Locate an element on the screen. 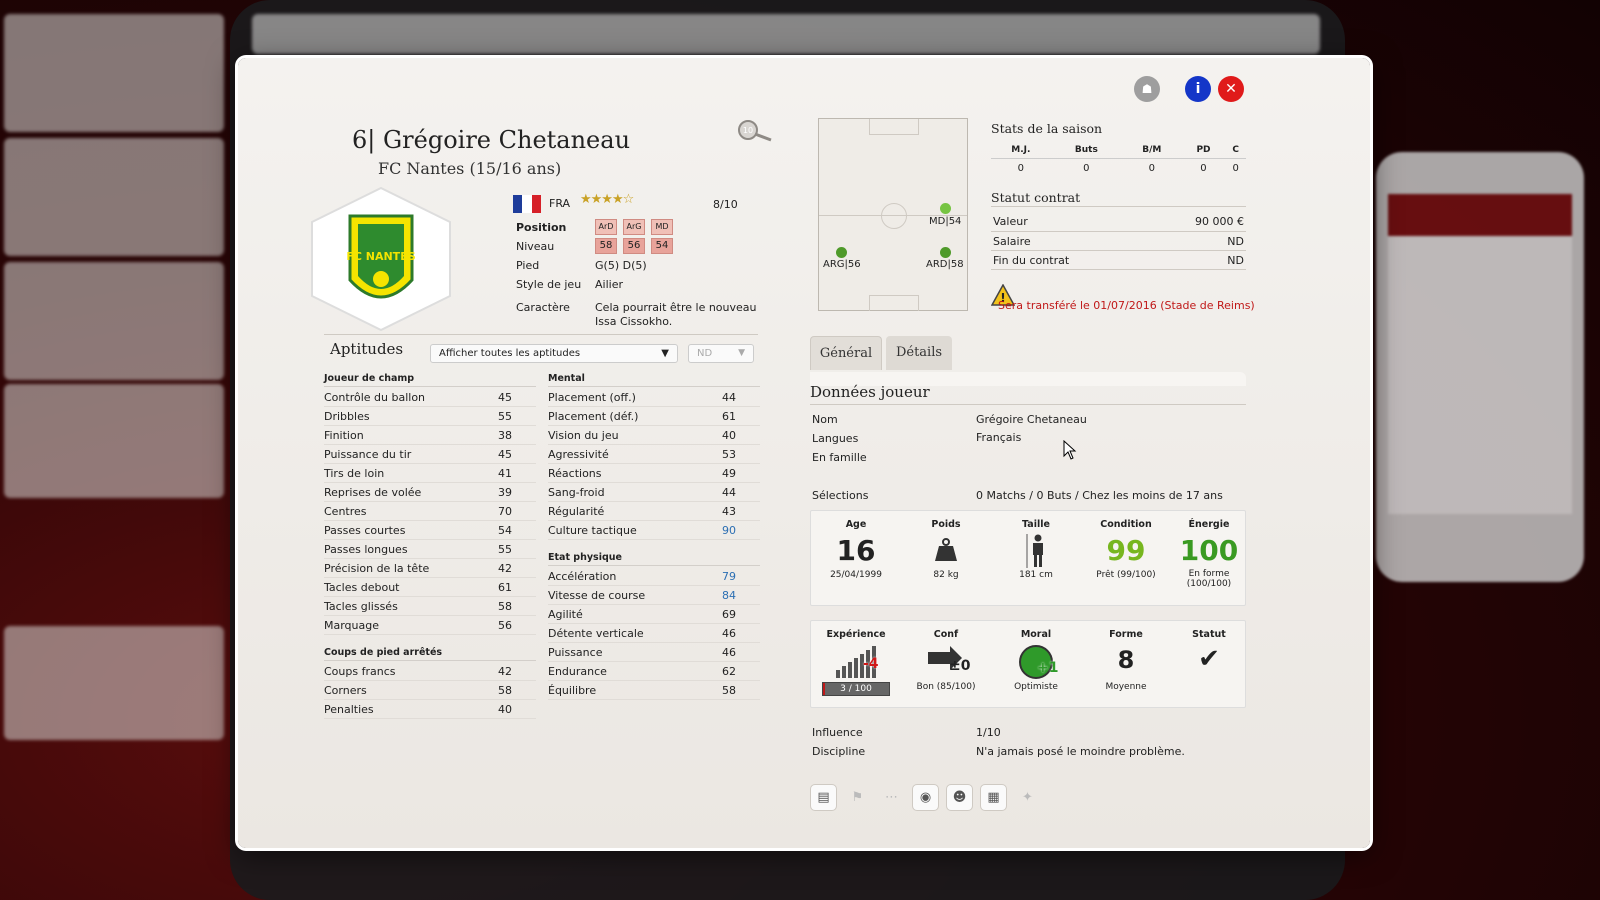  info-button: i is located at coordinates (1198, 89).